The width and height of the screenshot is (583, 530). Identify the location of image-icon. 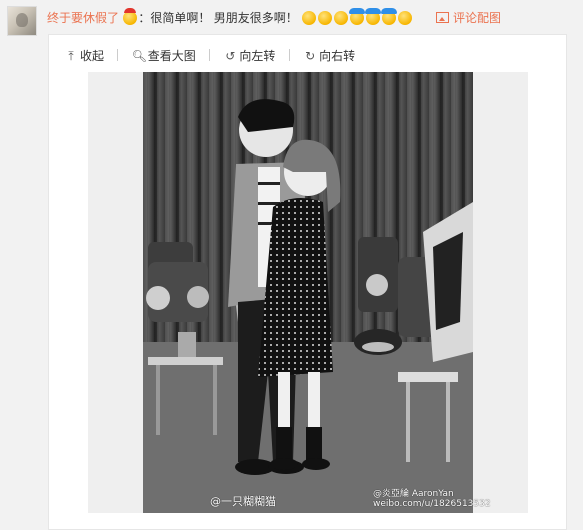
(442, 17).